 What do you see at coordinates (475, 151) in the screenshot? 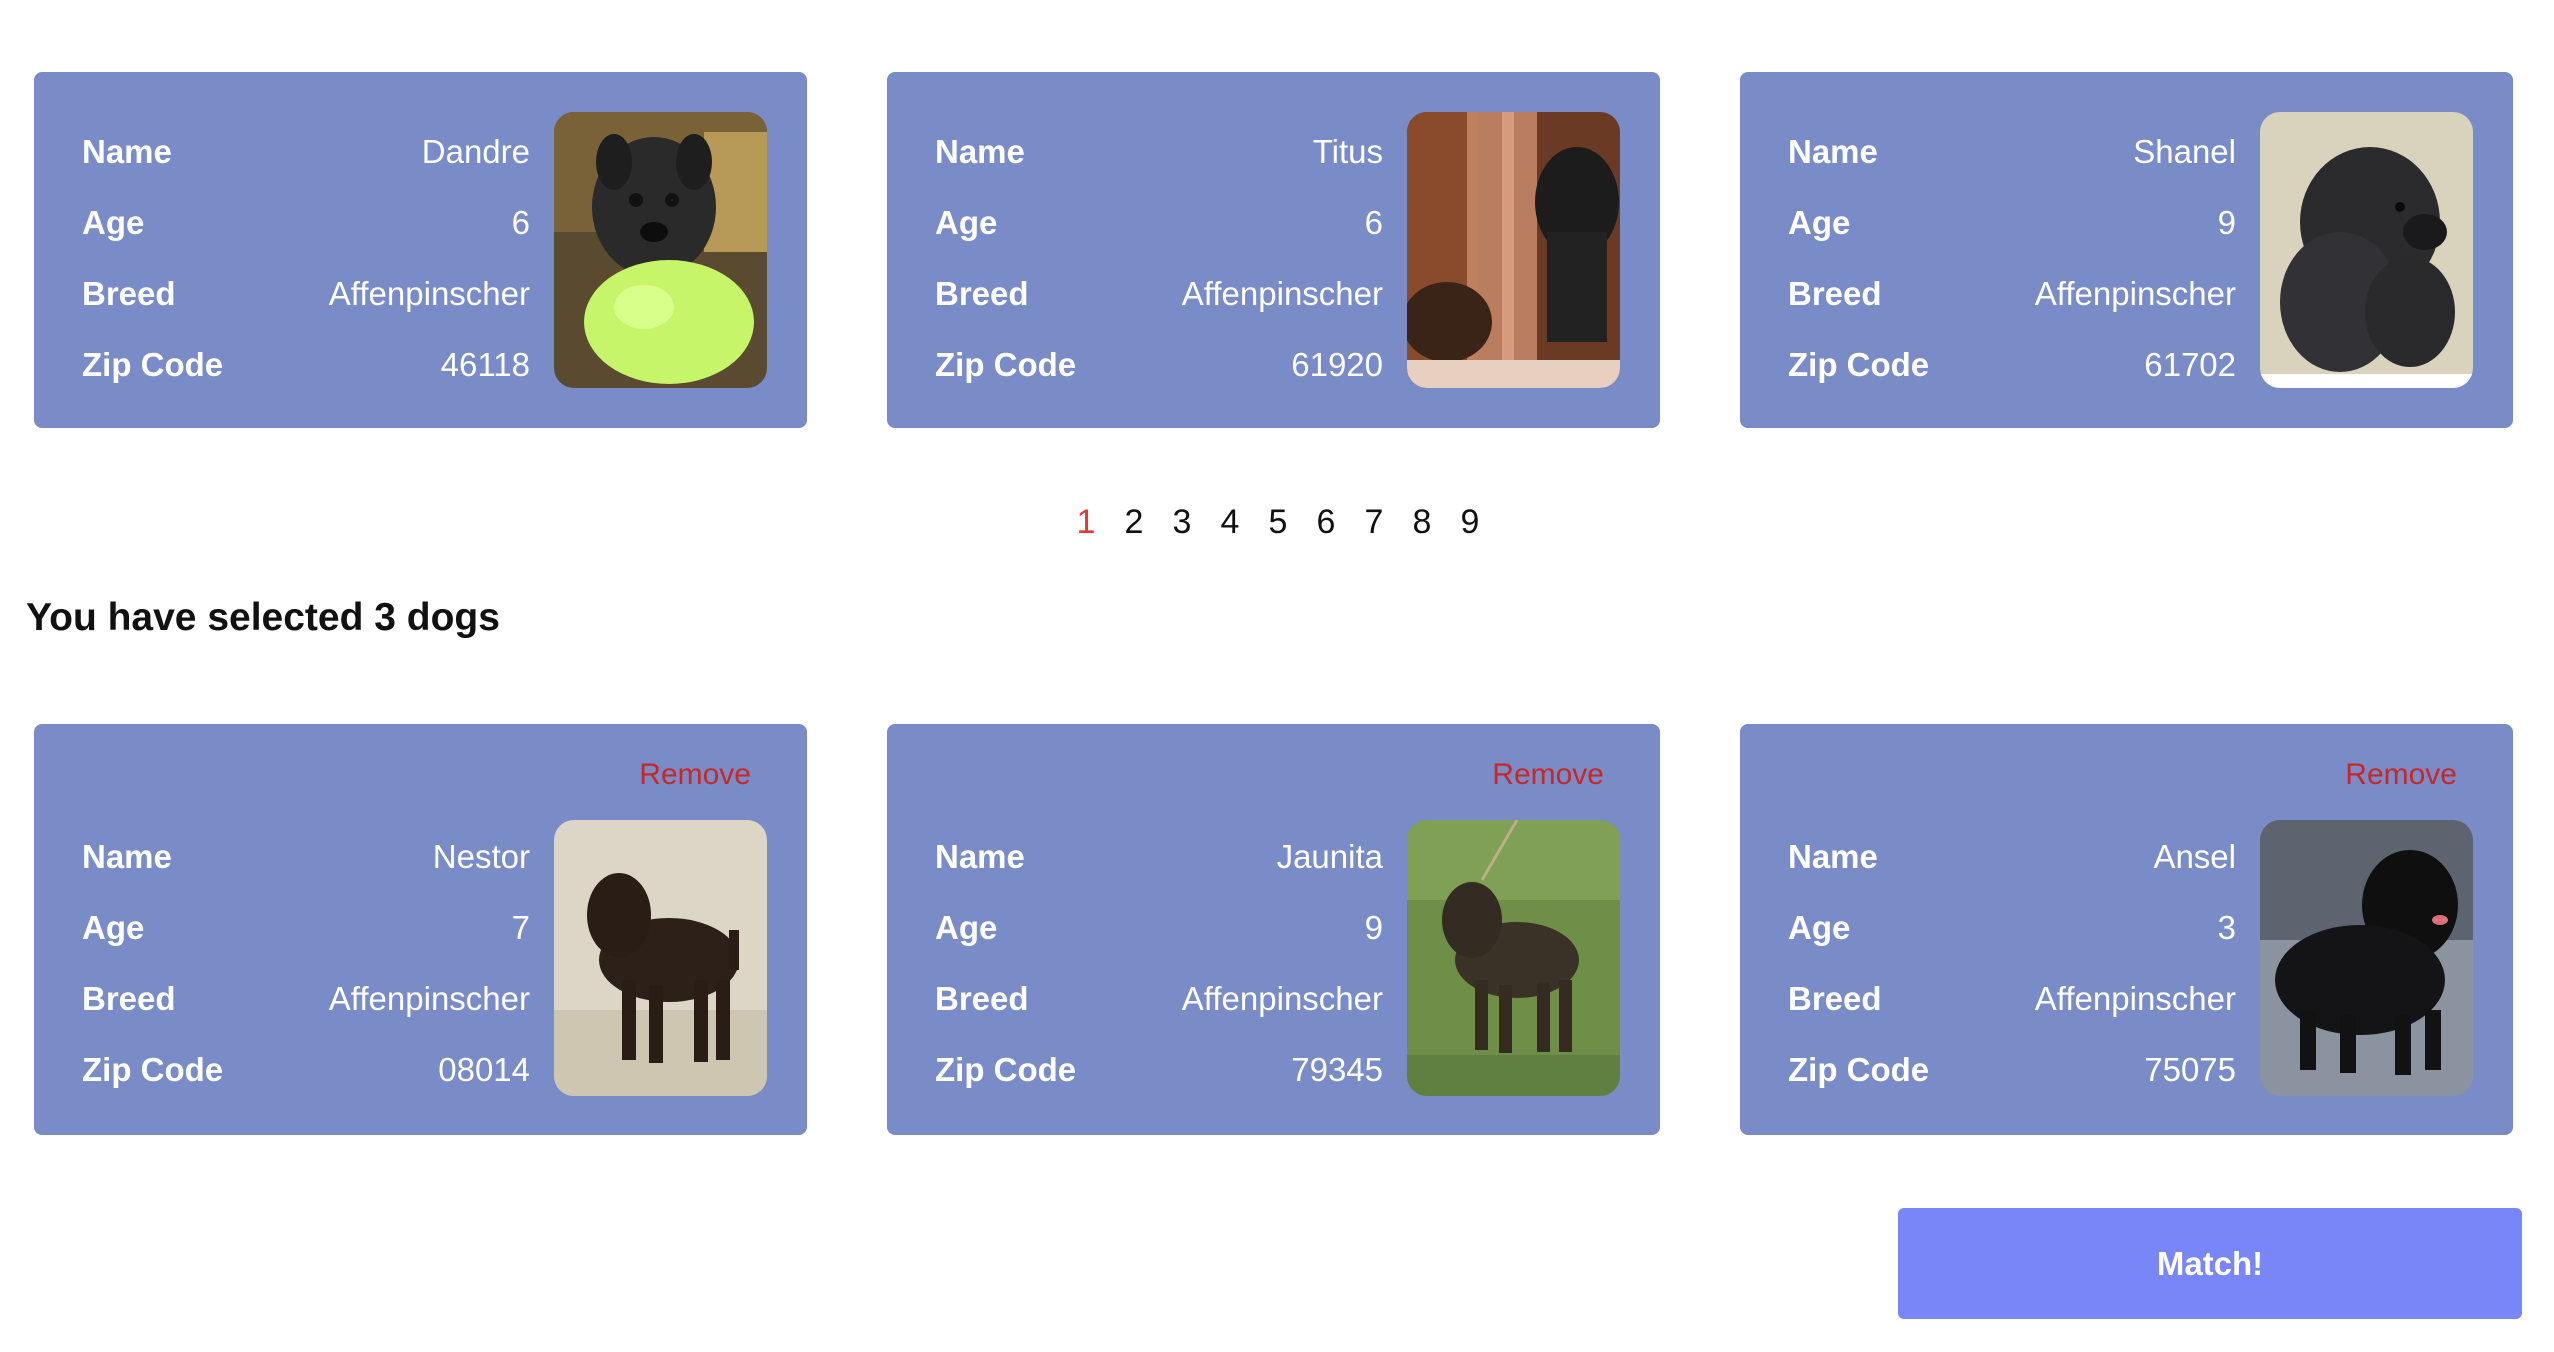
I see `name-value: Dandre` at bounding box center [475, 151].